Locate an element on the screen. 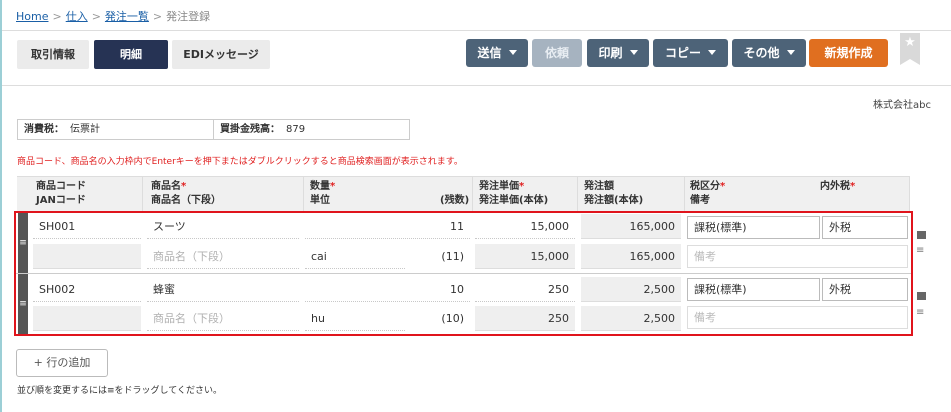  send-button: 送信 is located at coordinates (497, 53).